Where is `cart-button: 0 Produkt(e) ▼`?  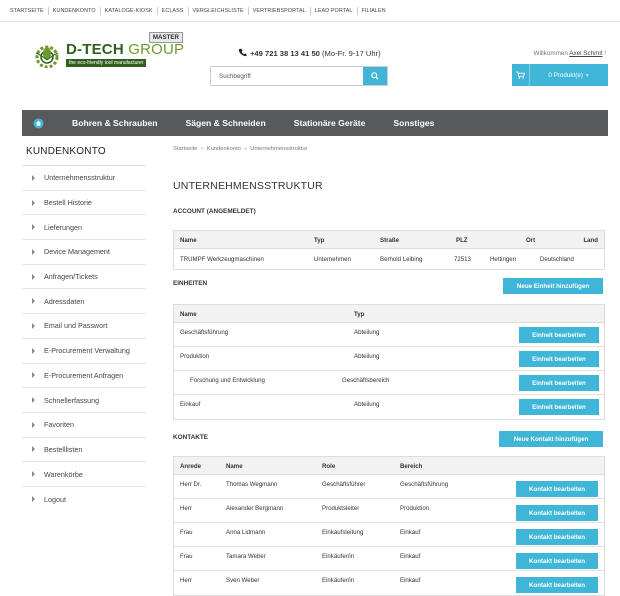
cart-button: 0 Produkt(e) ▼ is located at coordinates (560, 75).